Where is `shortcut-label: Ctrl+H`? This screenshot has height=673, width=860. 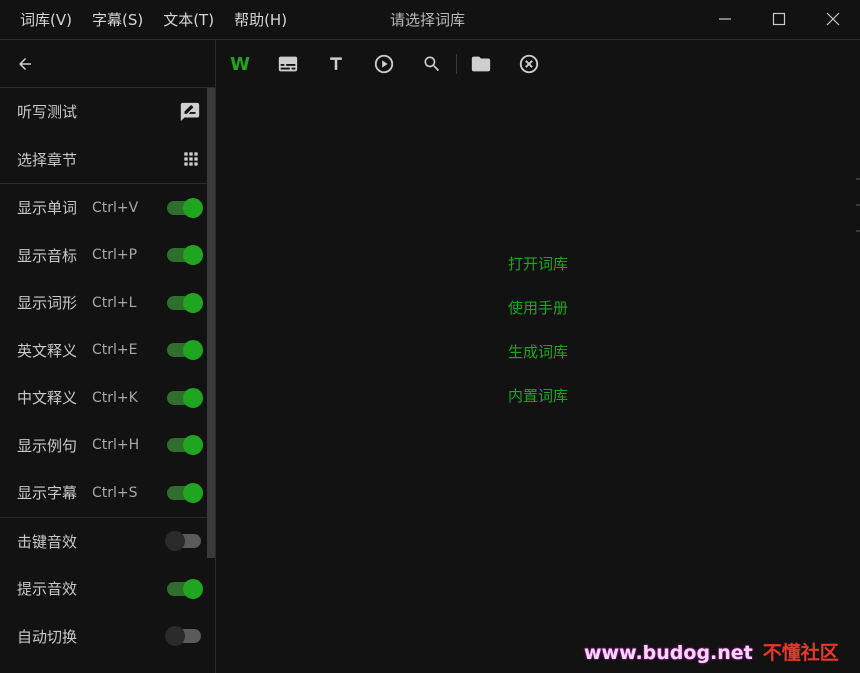
shortcut-label: Ctrl+H is located at coordinates (116, 445).